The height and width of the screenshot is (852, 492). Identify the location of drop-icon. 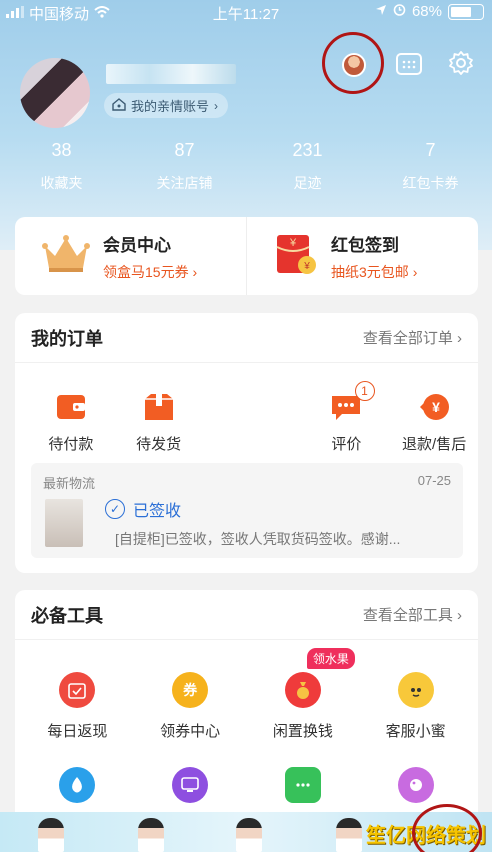
(77, 785).